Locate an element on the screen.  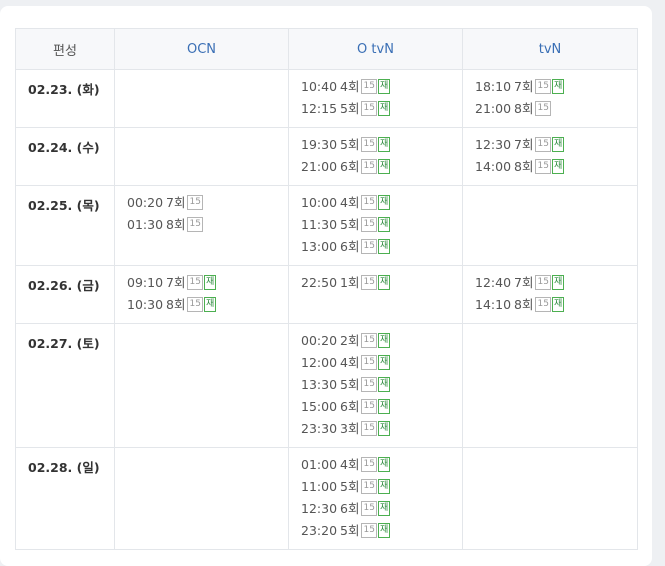
airing-slot: 01:00 4회 15 재 is located at coordinates (375, 465).